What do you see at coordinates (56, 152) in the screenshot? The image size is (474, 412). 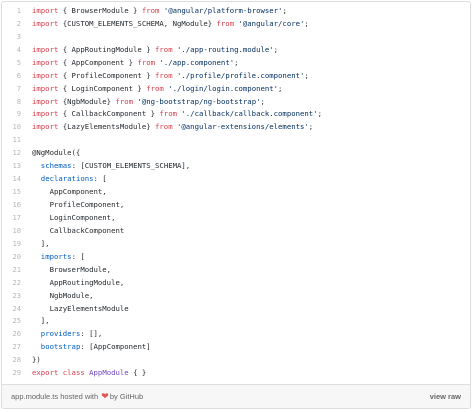 I see `code-text: @NgModule({` at bounding box center [56, 152].